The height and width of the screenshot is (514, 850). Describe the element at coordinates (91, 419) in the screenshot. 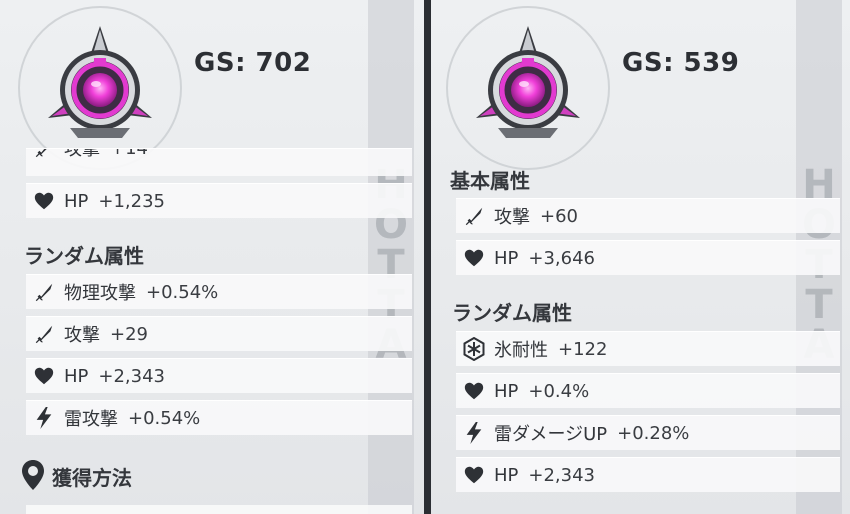

I see `stat-name: 雷攻撃` at that location.